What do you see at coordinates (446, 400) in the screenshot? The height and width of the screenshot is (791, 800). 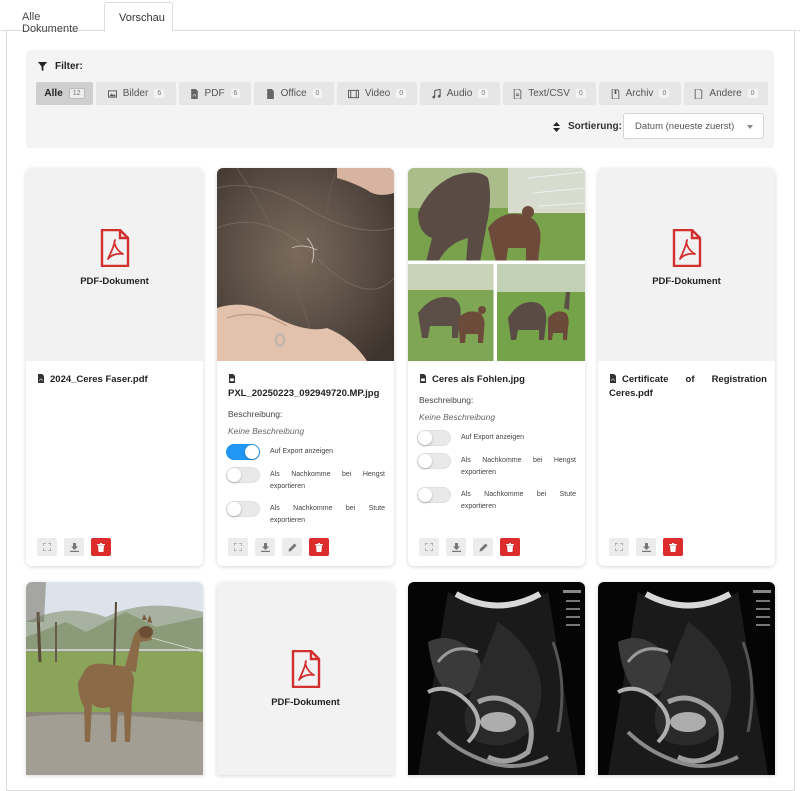 I see `description-label: Beschreibung:` at bounding box center [446, 400].